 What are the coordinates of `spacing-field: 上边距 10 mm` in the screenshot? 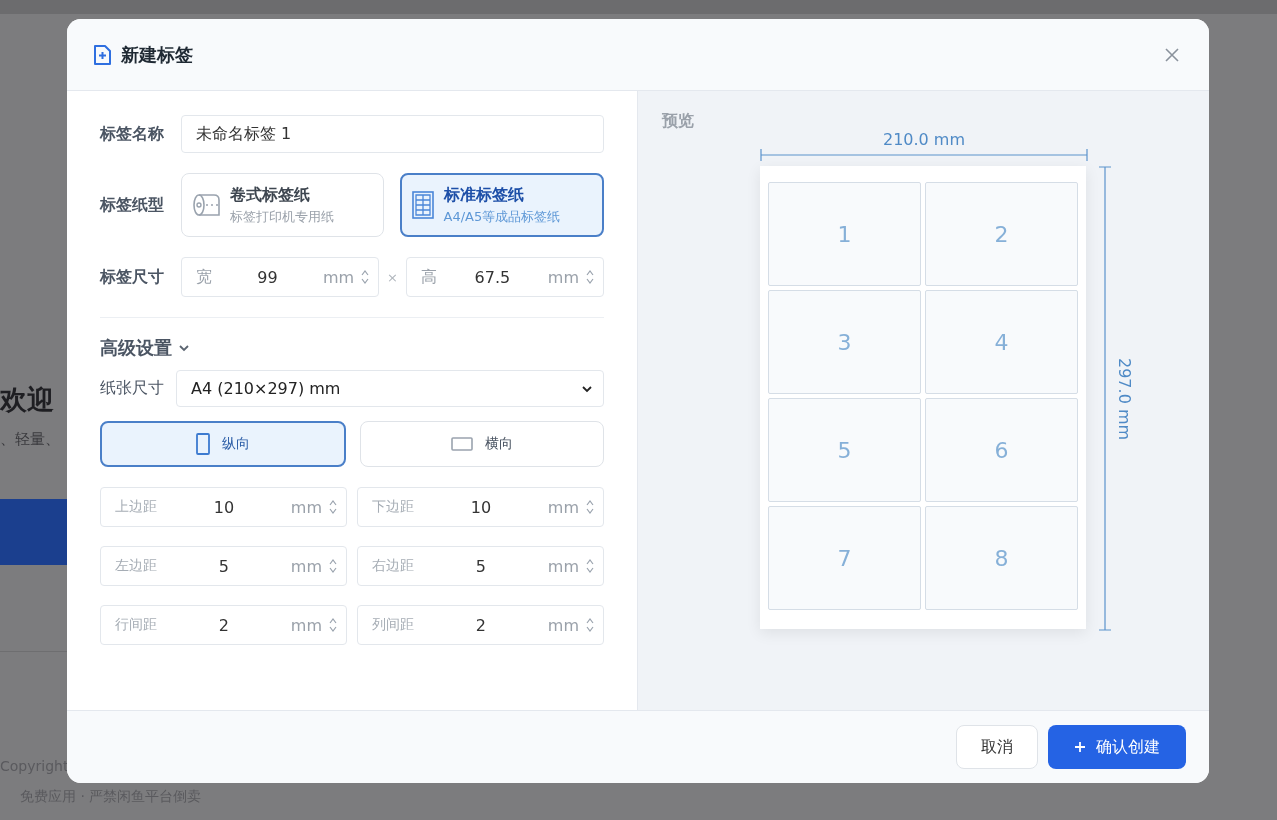 It's located at (223, 507).